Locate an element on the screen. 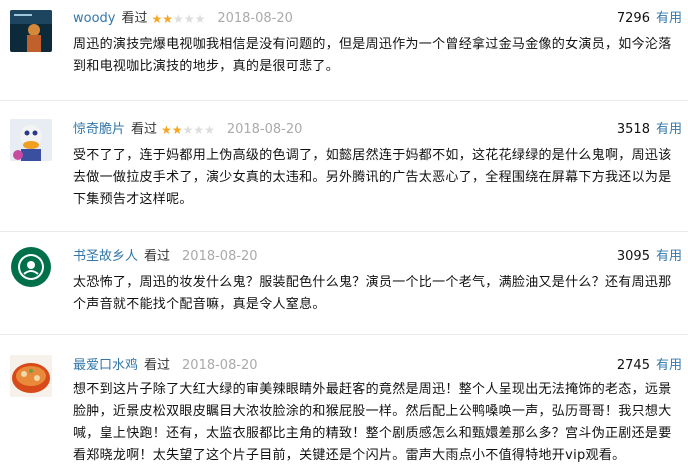 The image size is (688, 467). comment-header: woody 看过 ★★★★★ 2018-08-20 7296 有用 is located at coordinates (380, 19).